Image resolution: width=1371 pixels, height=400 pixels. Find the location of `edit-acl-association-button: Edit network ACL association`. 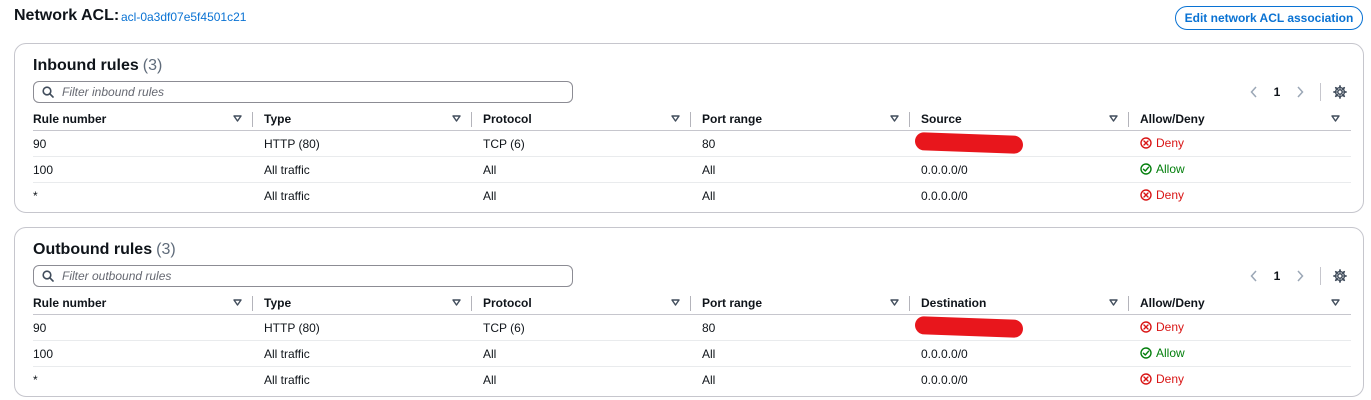

edit-acl-association-button: Edit network ACL association is located at coordinates (1269, 18).